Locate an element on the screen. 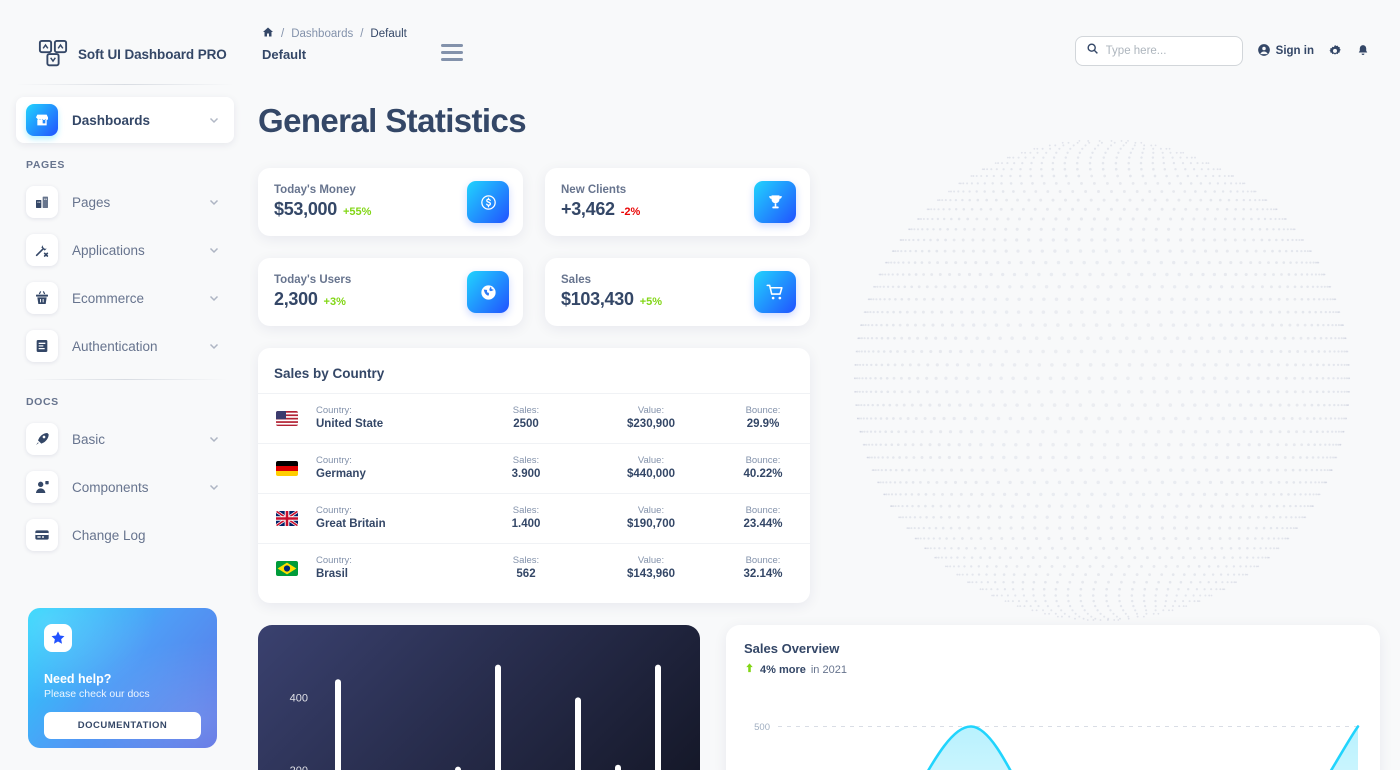 This screenshot has height=770, width=1400. account-circle-icon is located at coordinates (1264, 51).